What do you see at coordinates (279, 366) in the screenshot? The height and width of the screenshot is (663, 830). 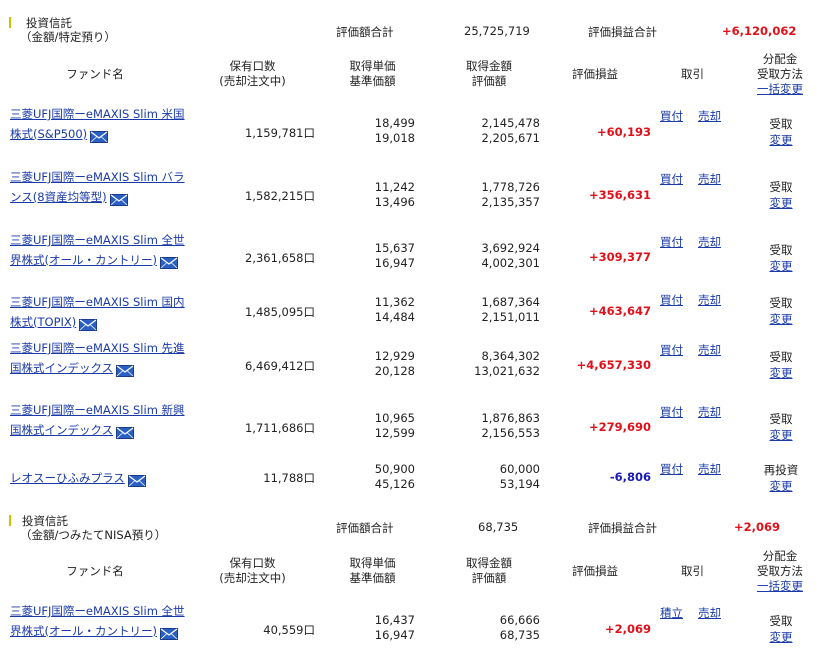 I see `units-cell: 6,469,412口` at bounding box center [279, 366].